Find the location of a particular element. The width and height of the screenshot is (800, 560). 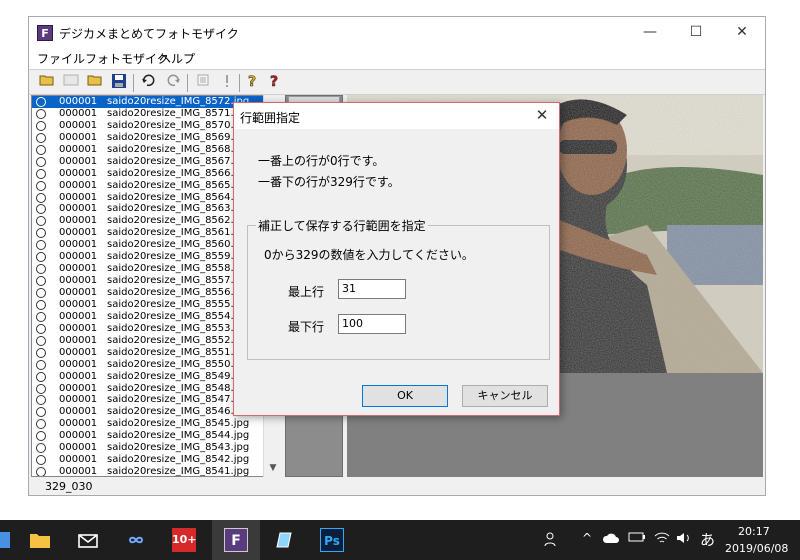

instruction-text: 0から329の数値を入力してください。 is located at coordinates (369, 255).